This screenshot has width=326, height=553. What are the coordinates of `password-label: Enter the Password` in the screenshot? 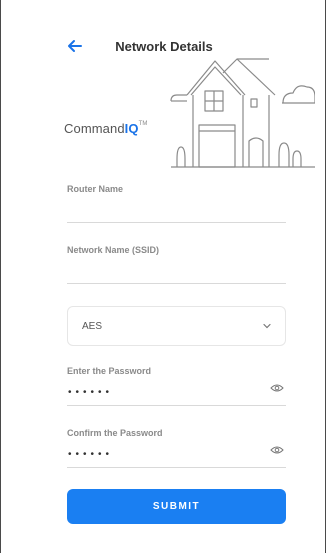 It's located at (109, 371).